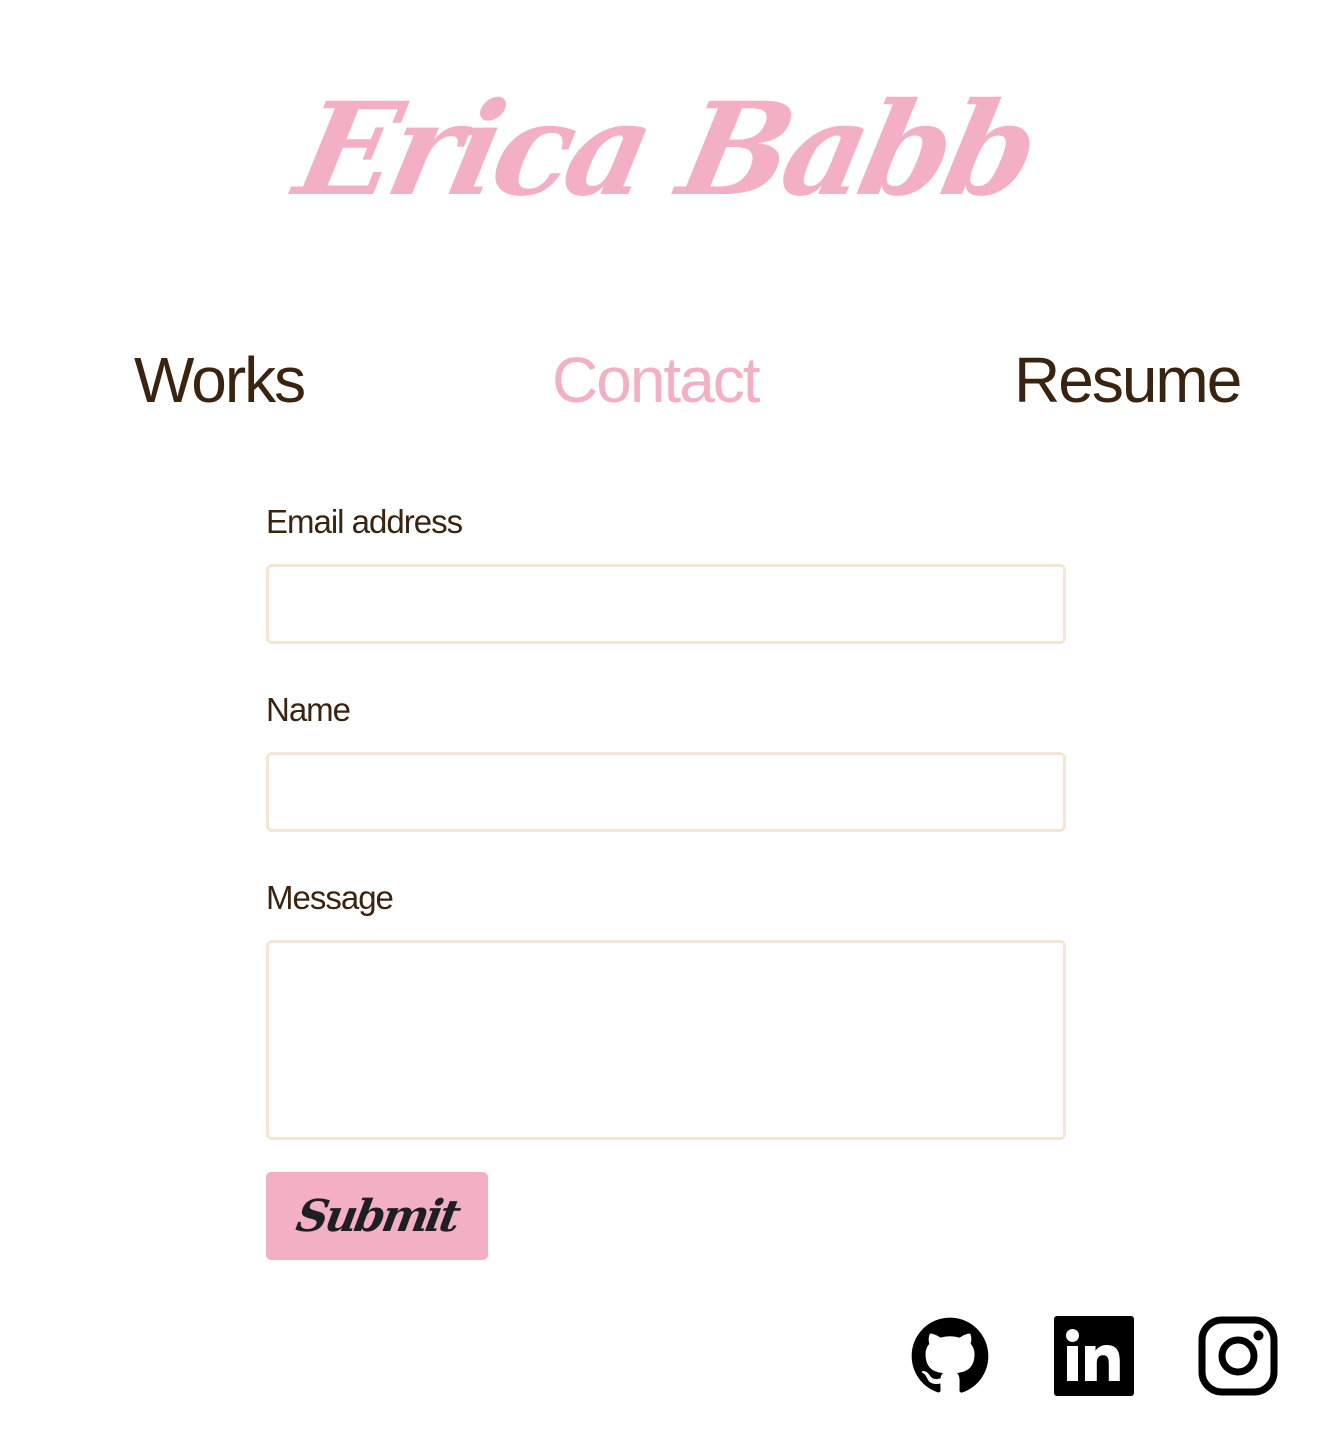 This screenshot has width=1330, height=1452. What do you see at coordinates (308, 709) in the screenshot?
I see `name-label: Name` at bounding box center [308, 709].